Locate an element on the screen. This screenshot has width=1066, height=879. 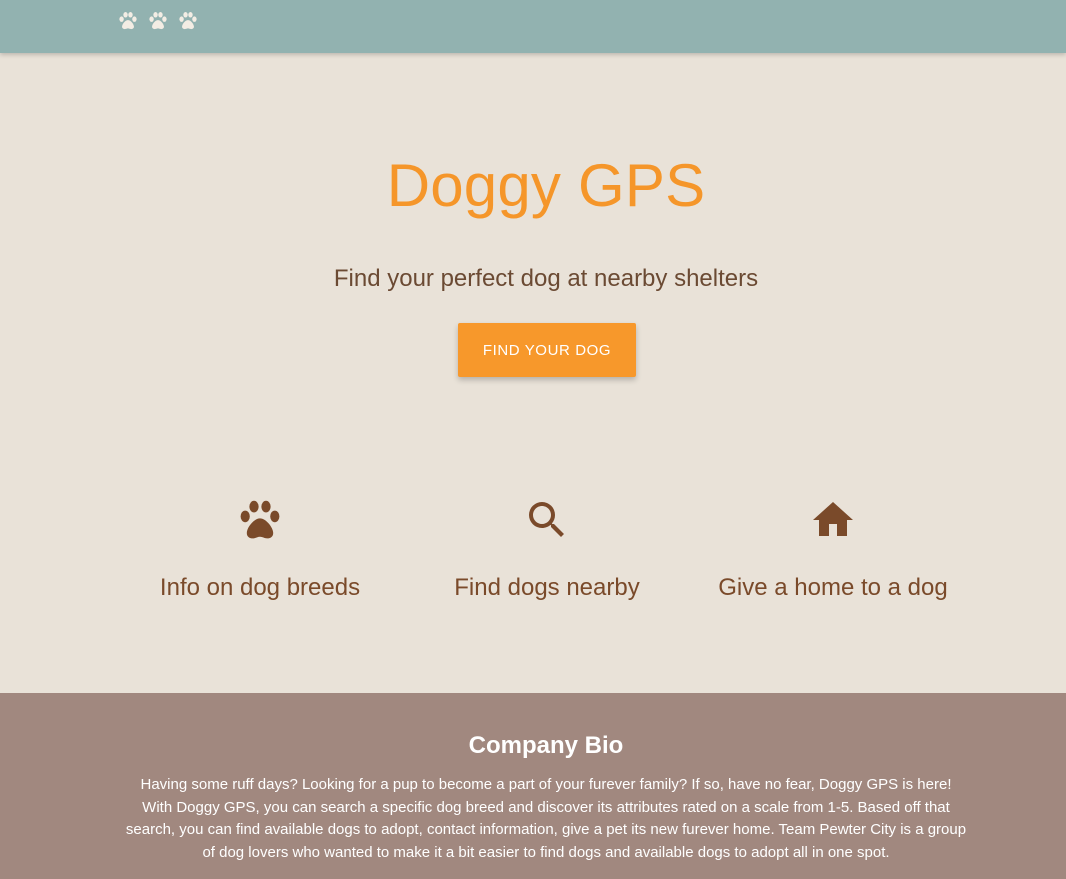
brand-logo-link is located at coordinates (158, 21).